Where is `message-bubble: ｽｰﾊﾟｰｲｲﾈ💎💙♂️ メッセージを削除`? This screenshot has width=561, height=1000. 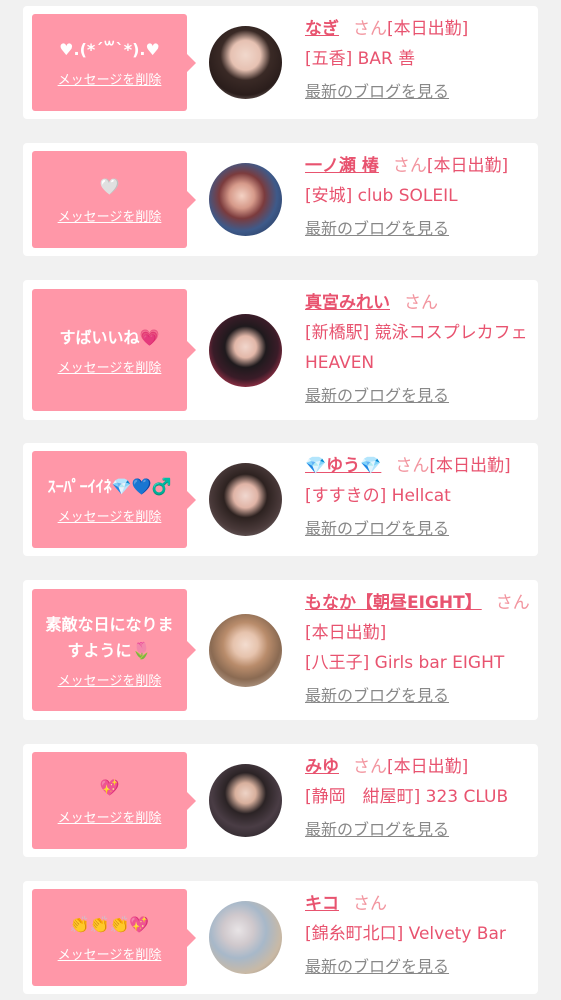
message-bubble: ｽｰﾊﾟｰｲｲﾈ💎💙♂️ メッセージを削除 is located at coordinates (114, 499).